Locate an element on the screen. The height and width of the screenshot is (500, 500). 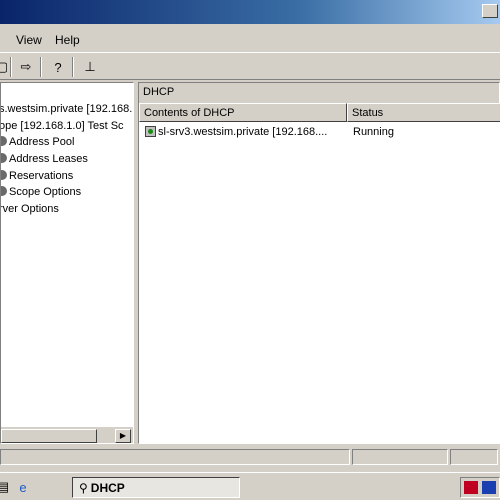
scope-options-icon is located at coordinates (4, 191).